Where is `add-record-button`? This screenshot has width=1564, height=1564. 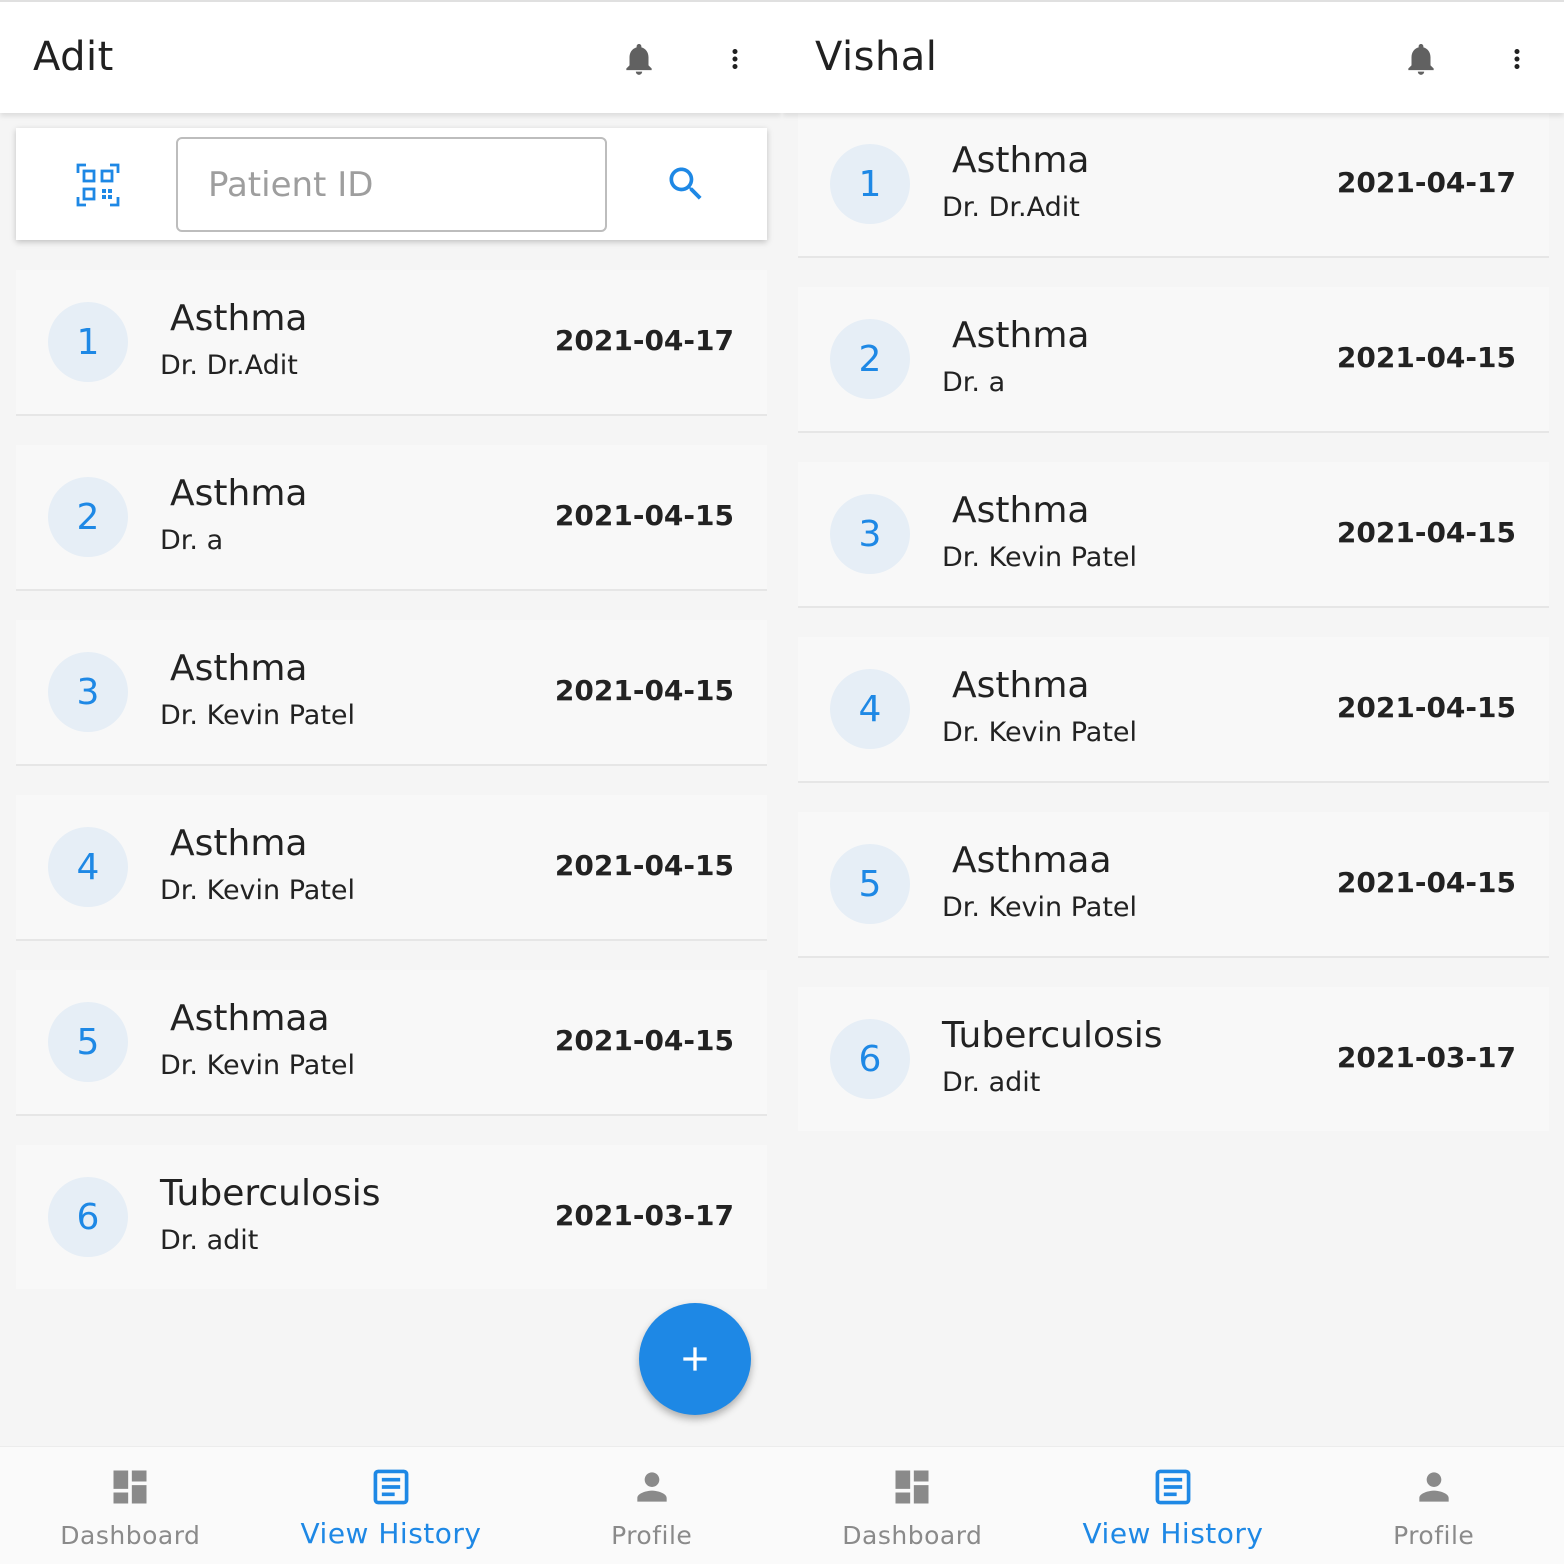 add-record-button is located at coordinates (695, 1359).